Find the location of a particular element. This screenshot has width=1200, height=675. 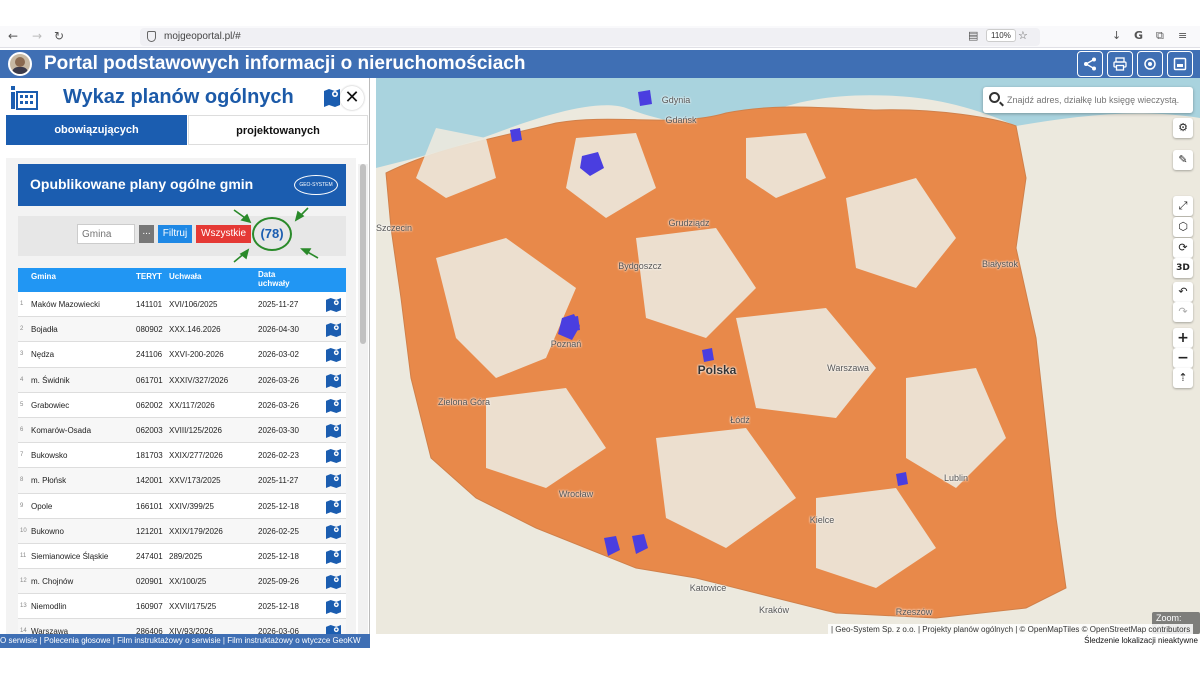

save-button is located at coordinates (1180, 64).